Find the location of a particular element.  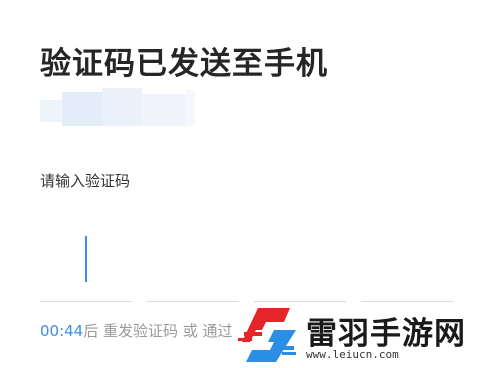

watermark-url: www.leiucn.com is located at coordinates (352, 354).